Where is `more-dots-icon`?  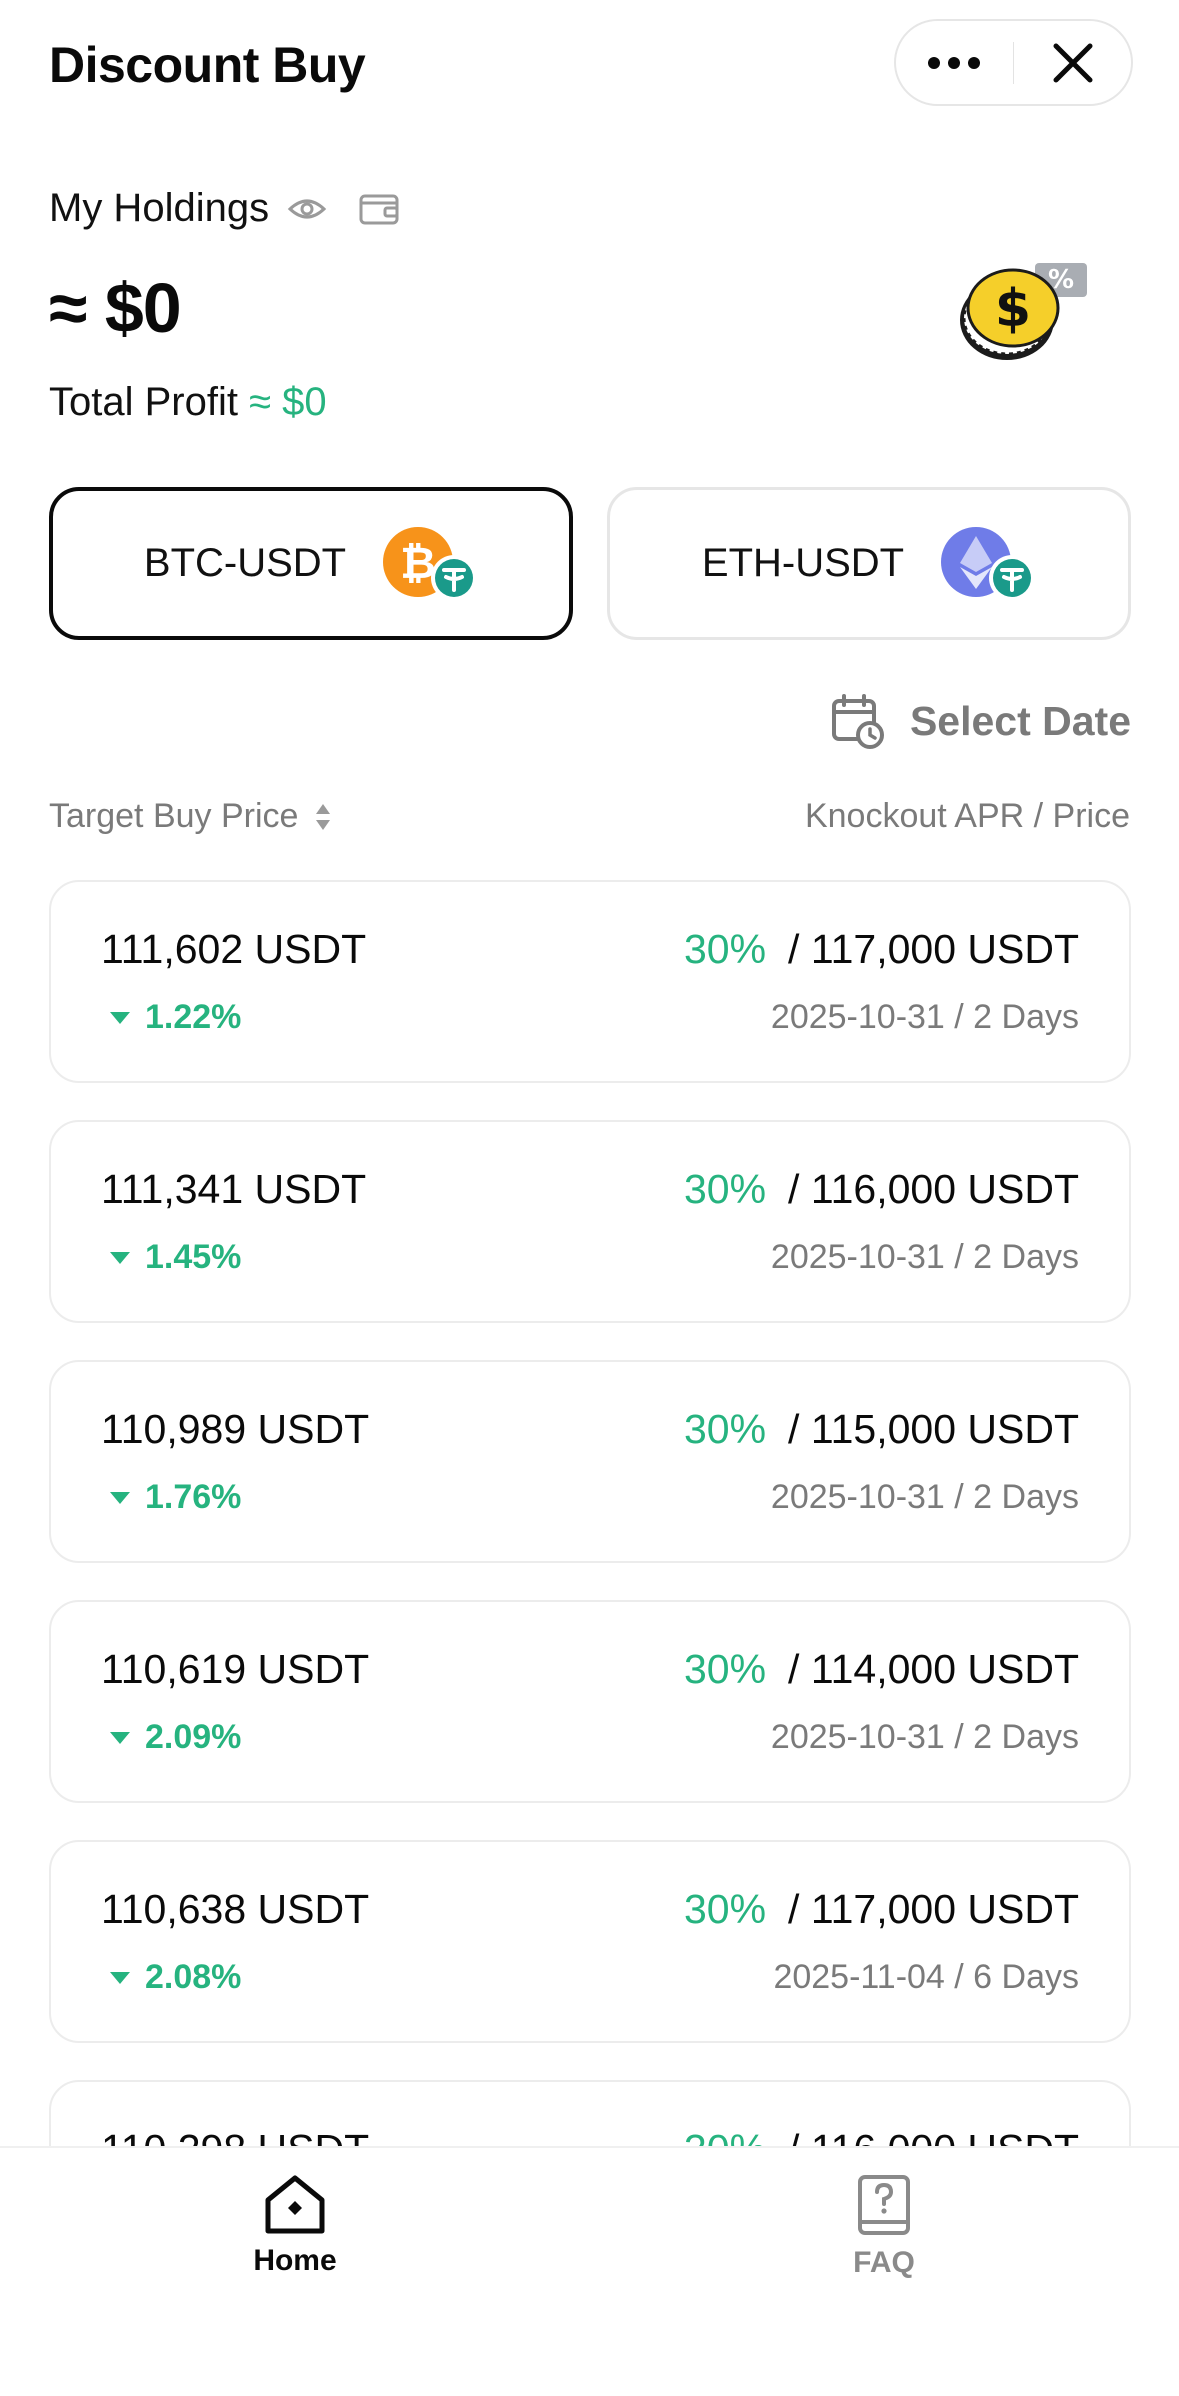 more-dots-icon is located at coordinates (954, 62).